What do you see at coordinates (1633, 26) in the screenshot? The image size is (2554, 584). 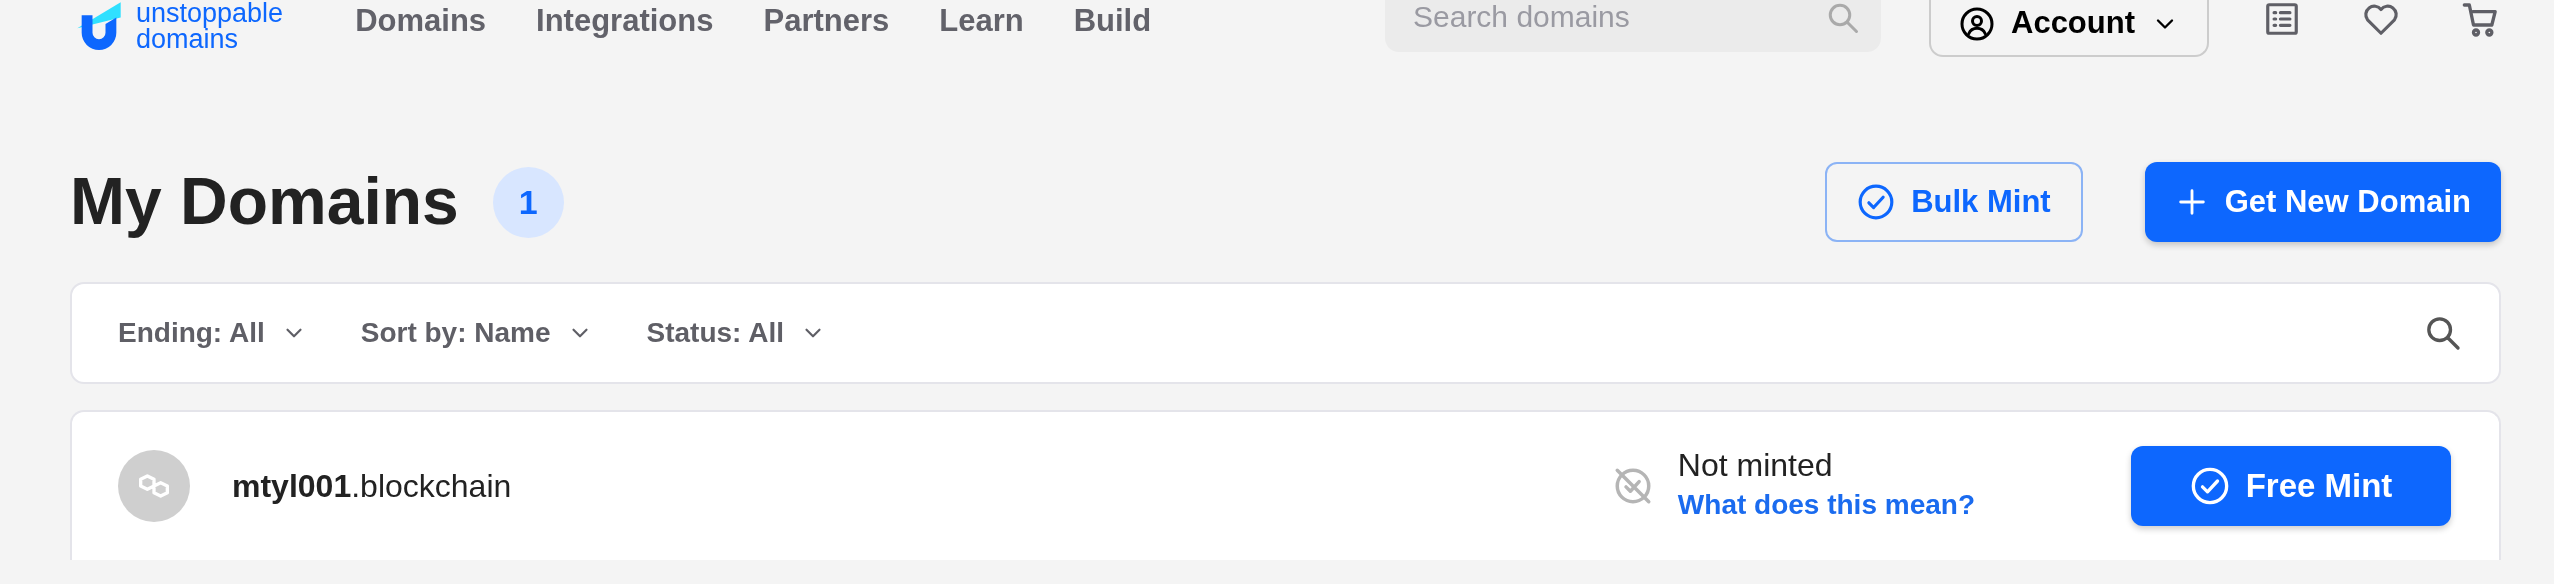 I see `search-field: Search domains` at bounding box center [1633, 26].